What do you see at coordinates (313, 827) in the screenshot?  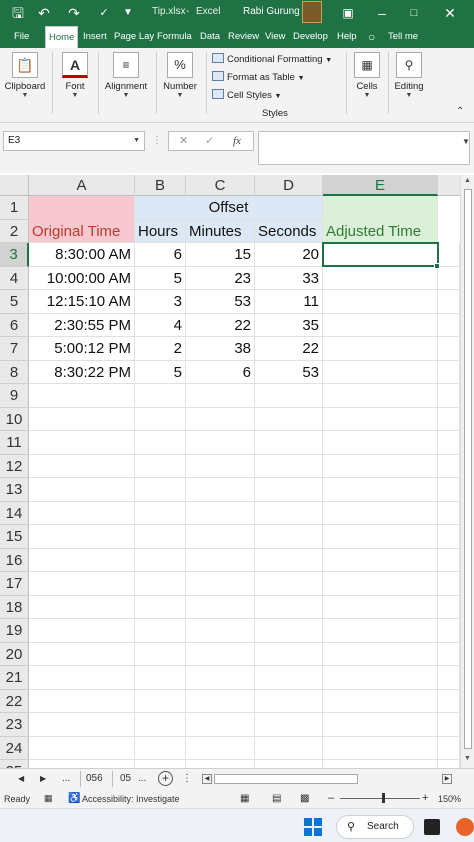 I see `windows-start-icon` at bounding box center [313, 827].